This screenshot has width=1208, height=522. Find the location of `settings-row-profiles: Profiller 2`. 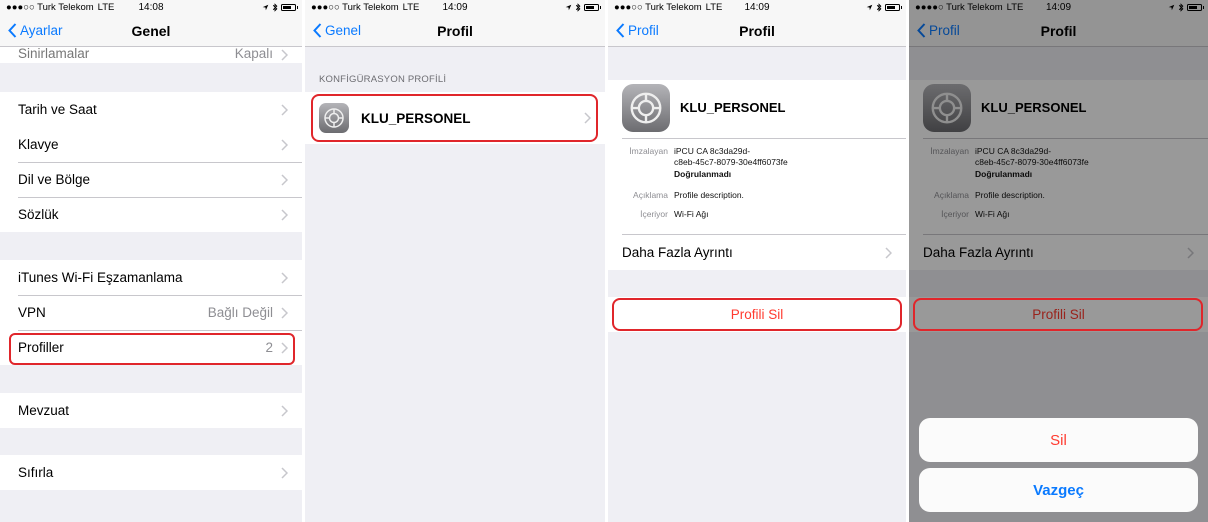

settings-row-profiles: Profiller 2 is located at coordinates (151, 347).